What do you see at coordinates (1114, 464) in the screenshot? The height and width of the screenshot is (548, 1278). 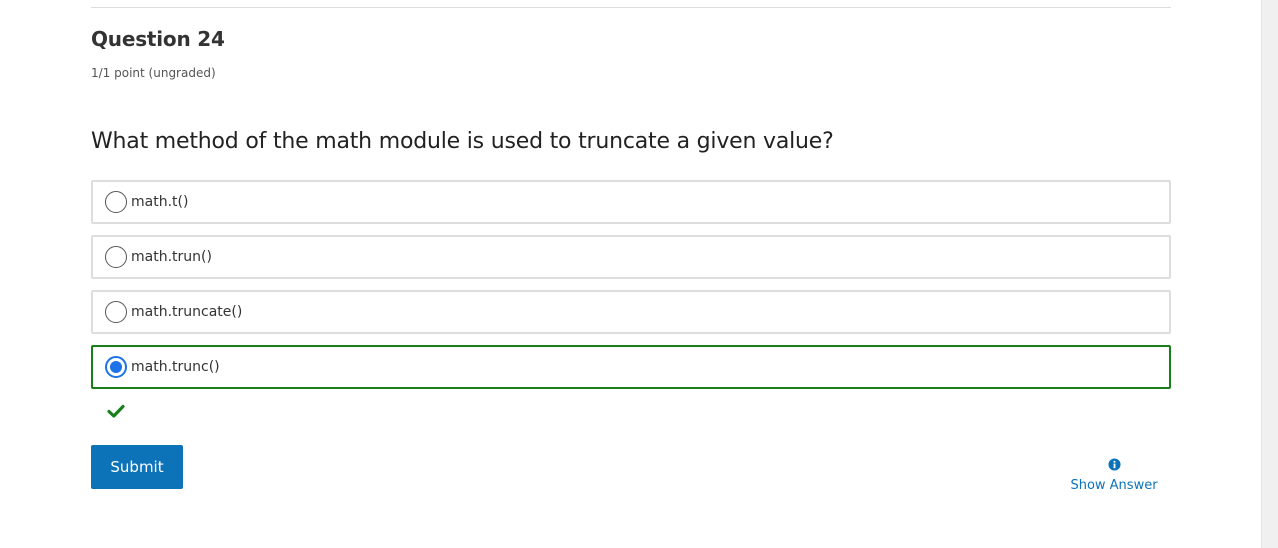 I see `info-icon` at bounding box center [1114, 464].